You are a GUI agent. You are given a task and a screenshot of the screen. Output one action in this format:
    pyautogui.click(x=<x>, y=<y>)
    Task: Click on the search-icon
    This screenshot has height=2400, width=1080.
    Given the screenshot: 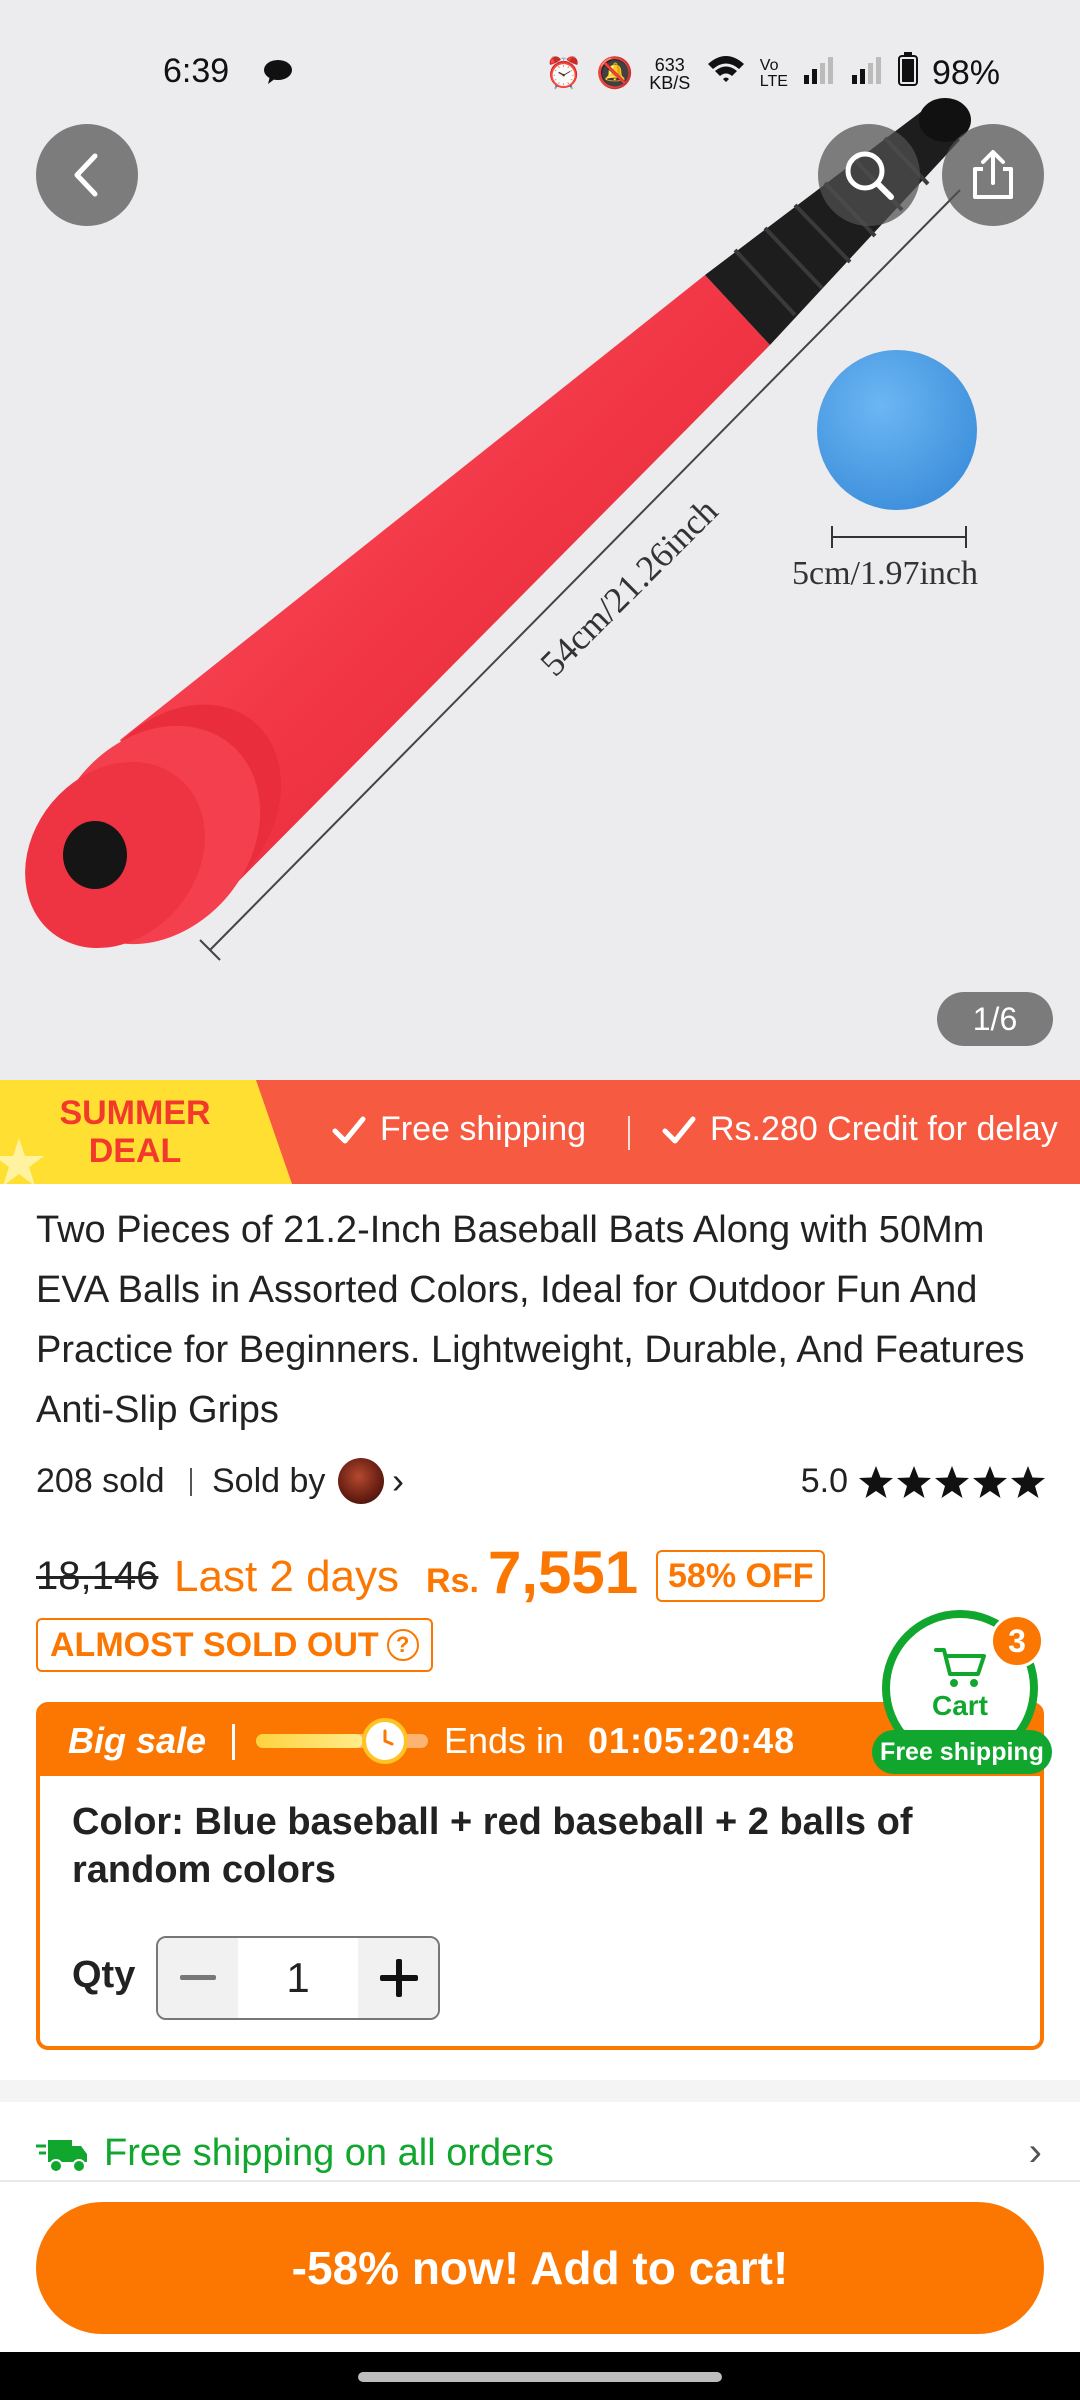 What is the action you would take?
    pyautogui.click(x=869, y=175)
    